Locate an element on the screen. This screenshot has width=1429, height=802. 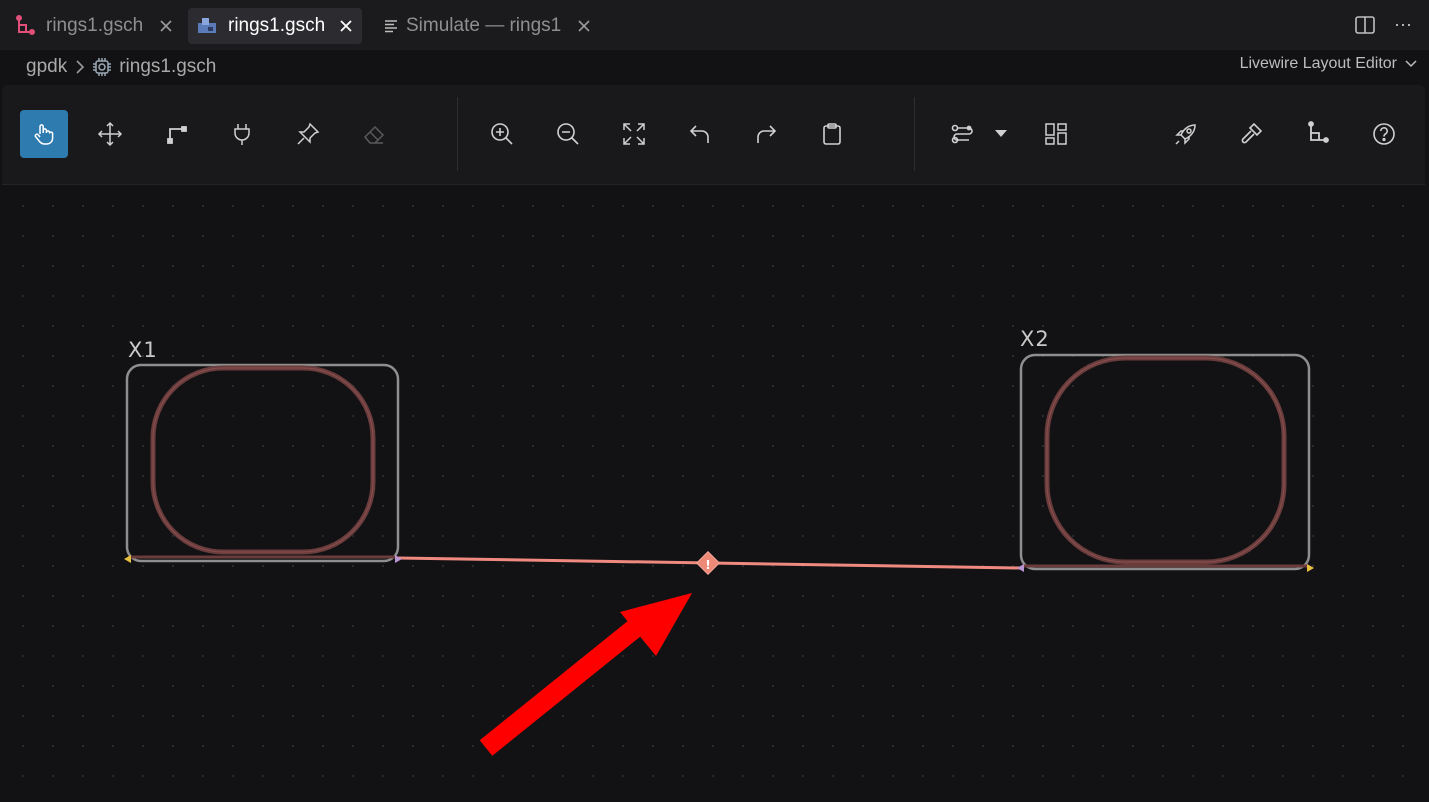
net-error-marker: ! is located at coordinates (708, 563).